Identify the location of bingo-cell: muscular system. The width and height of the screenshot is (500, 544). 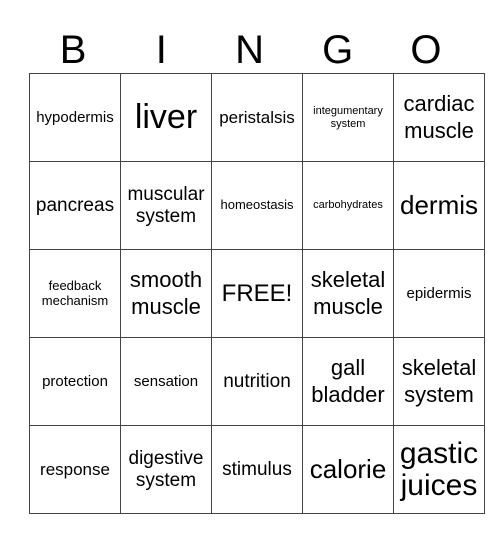
(166, 205).